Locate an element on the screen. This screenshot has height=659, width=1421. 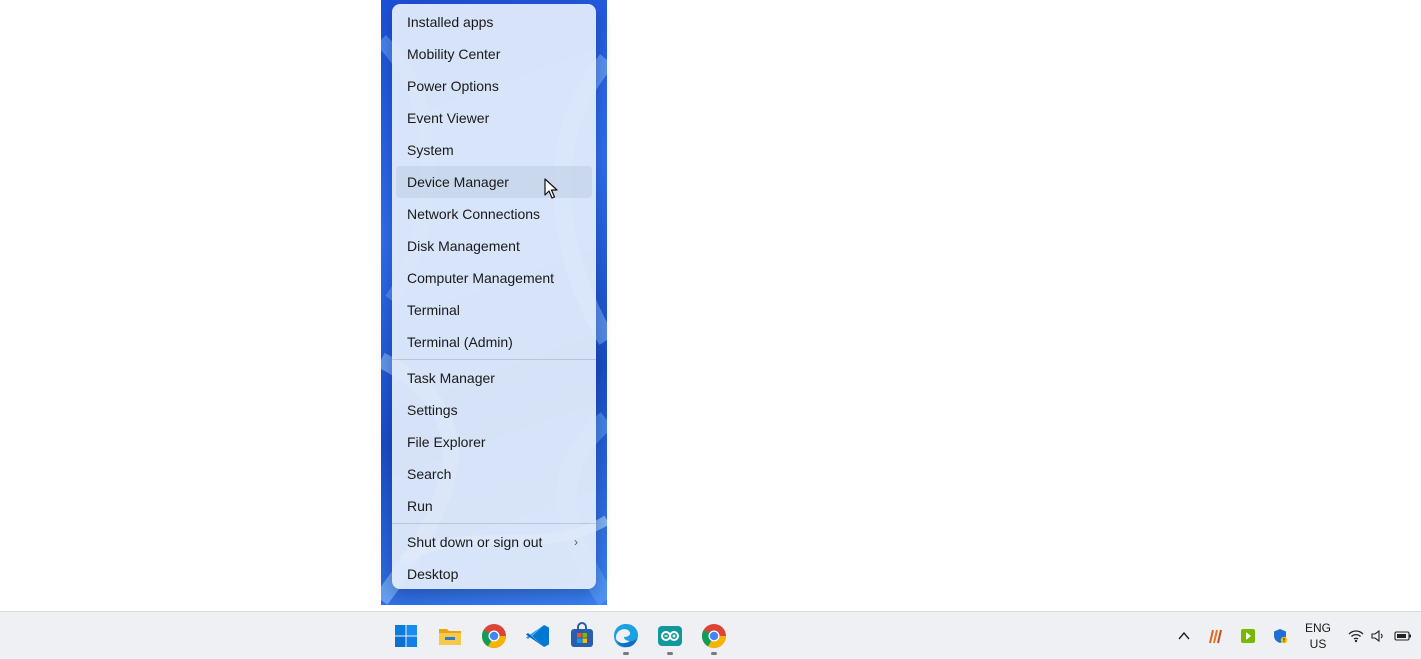
taskbar-edge is located at coordinates (626, 638).